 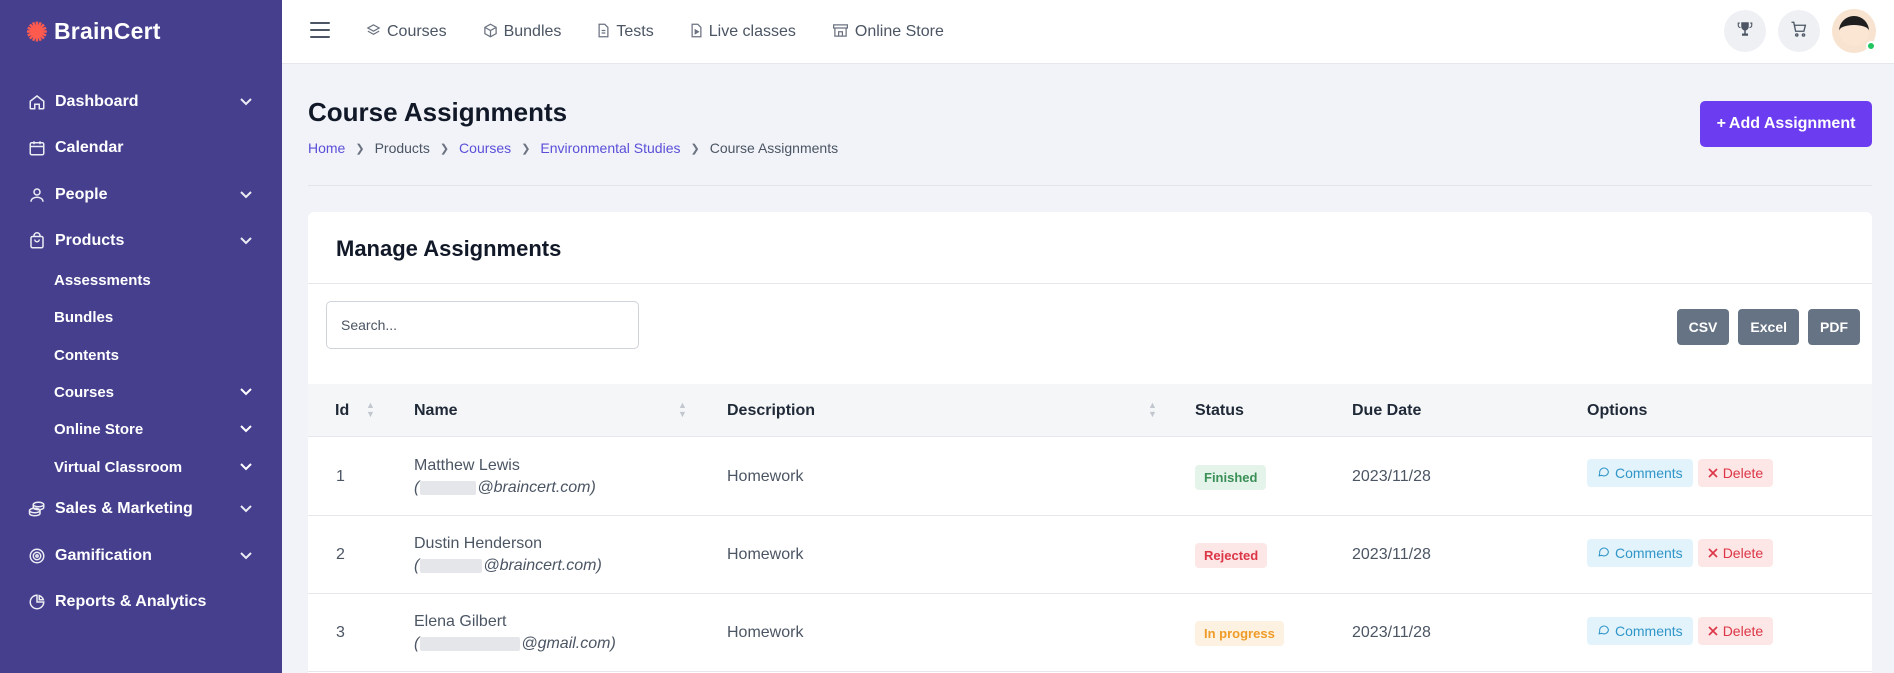 What do you see at coordinates (141, 102) in the screenshot?
I see `sidebar-item-dashboard: Dashboard` at bounding box center [141, 102].